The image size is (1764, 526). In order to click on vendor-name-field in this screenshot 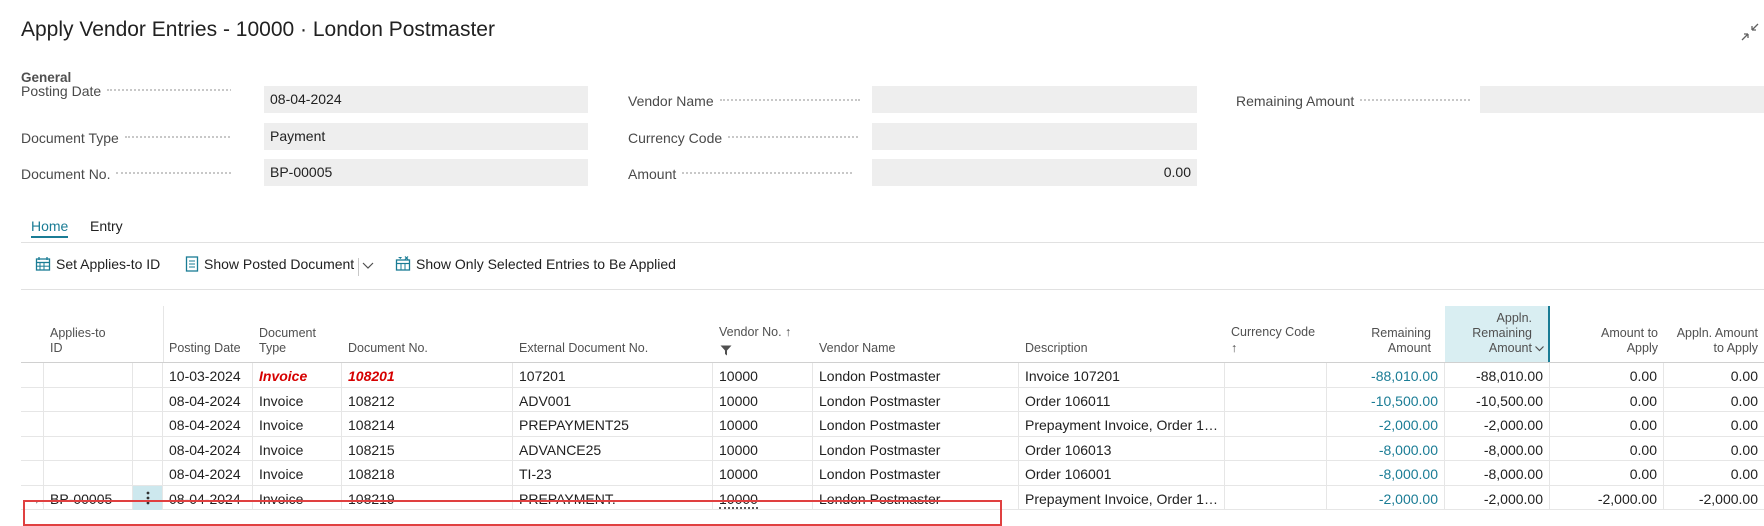, I will do `click(1034, 99)`.